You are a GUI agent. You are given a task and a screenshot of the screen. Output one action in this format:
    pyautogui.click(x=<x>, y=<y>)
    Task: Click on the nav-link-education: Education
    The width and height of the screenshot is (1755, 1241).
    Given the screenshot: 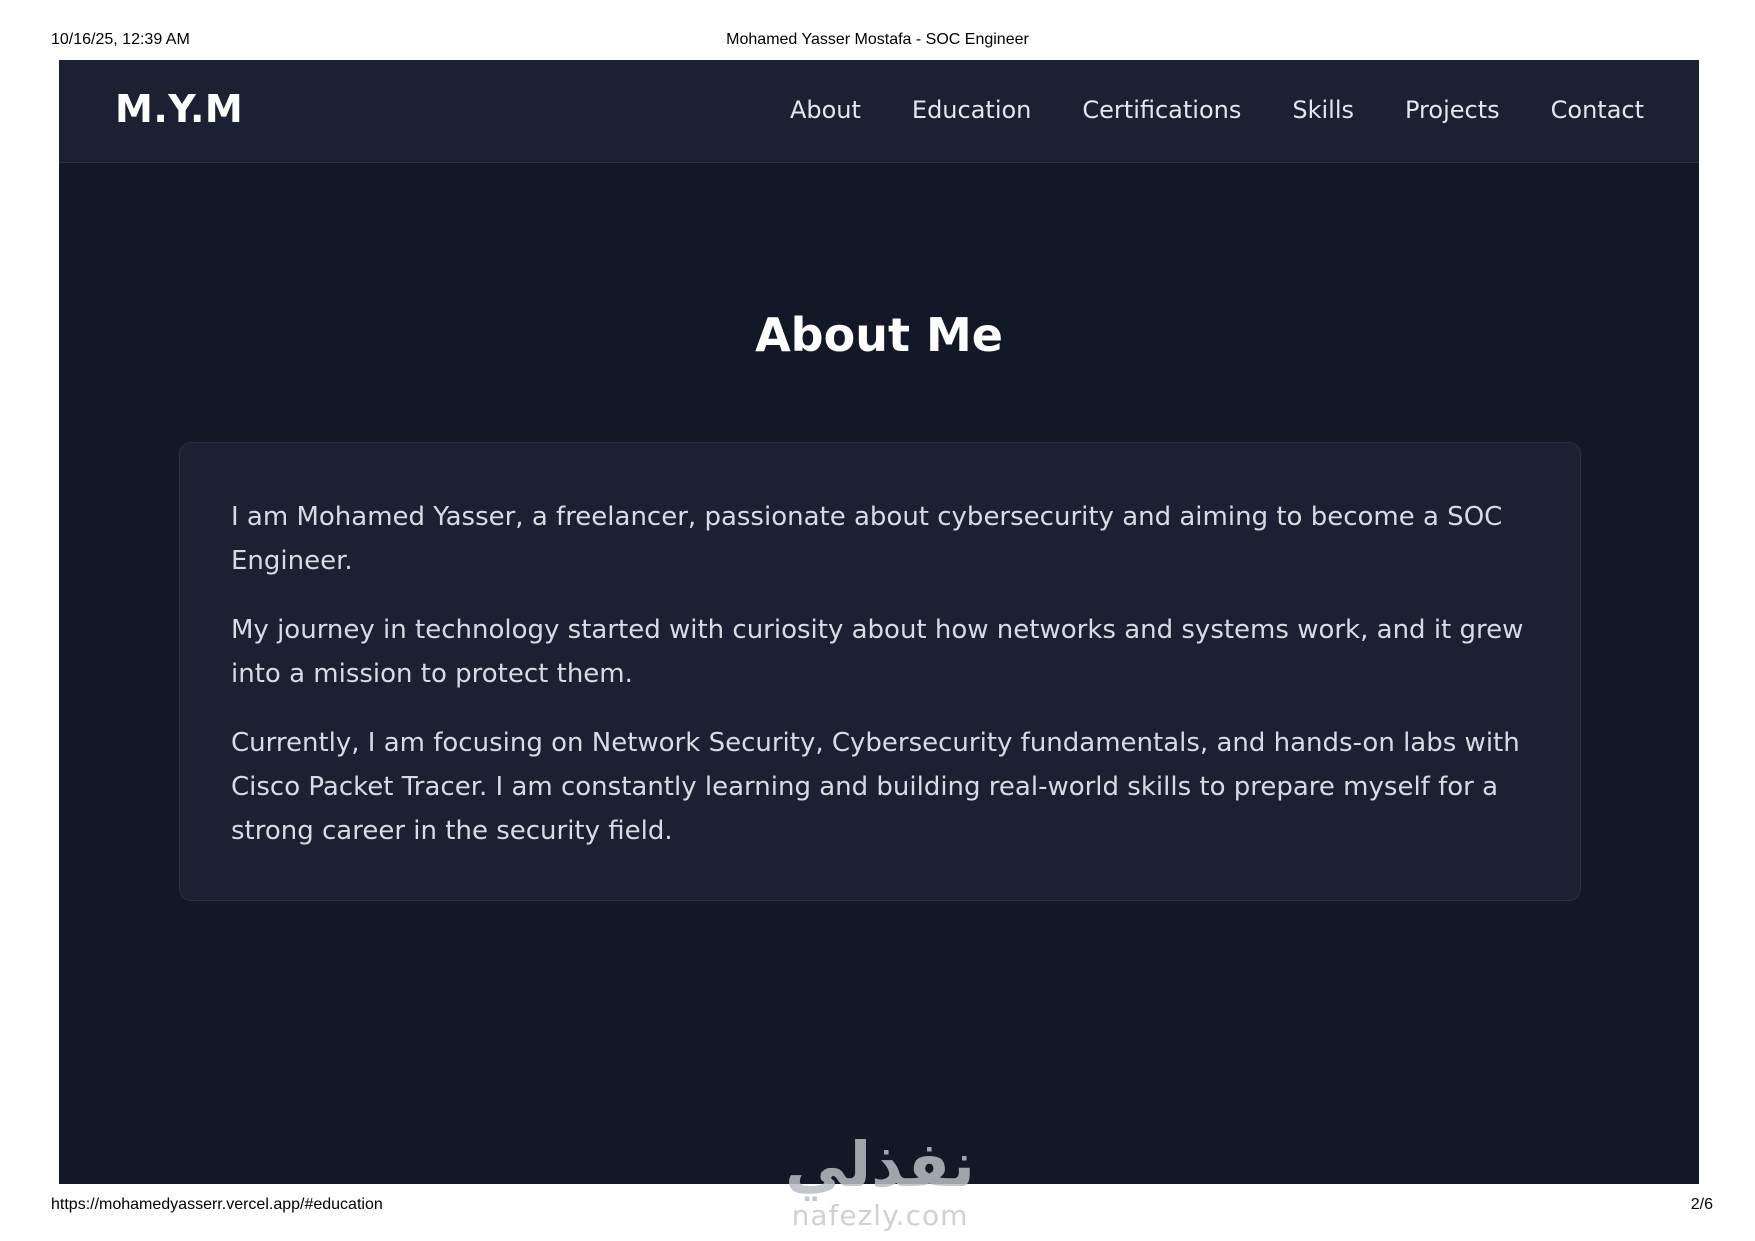 What is the action you would take?
    pyautogui.click(x=971, y=110)
    